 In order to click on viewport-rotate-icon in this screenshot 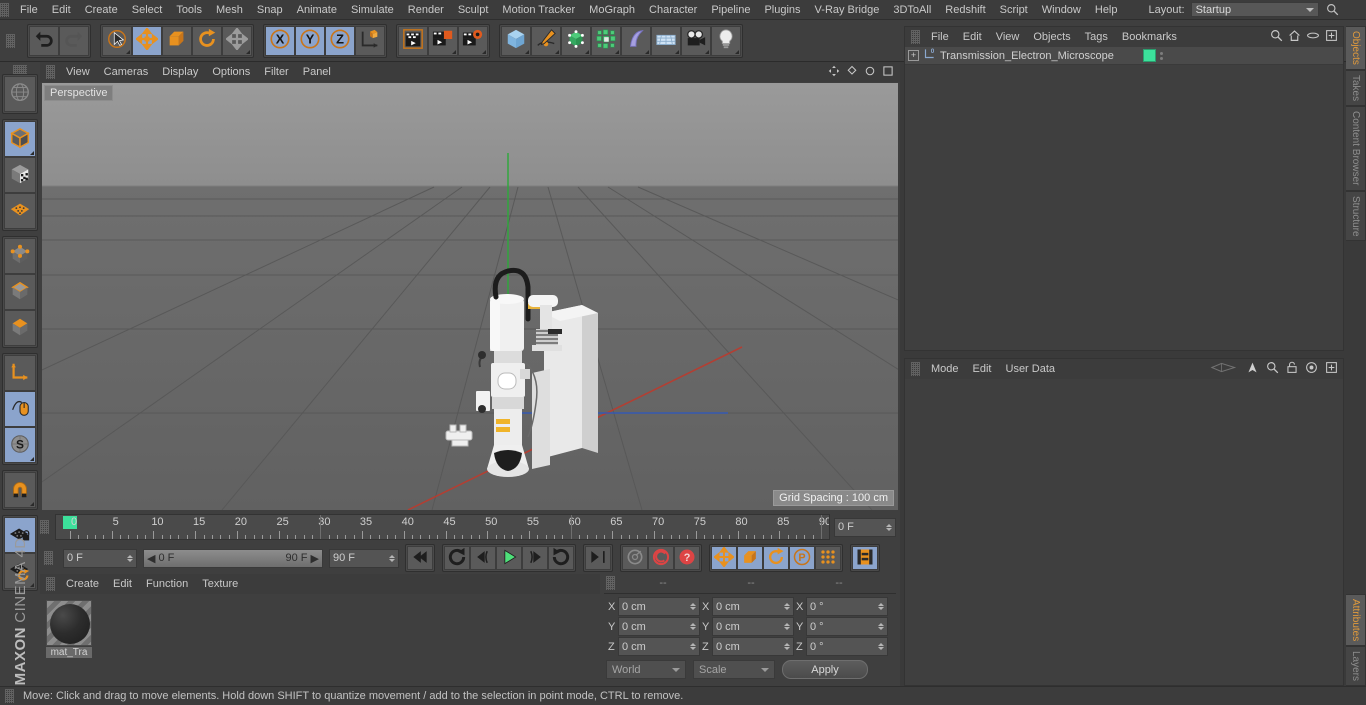, I will do `click(870, 72)`.